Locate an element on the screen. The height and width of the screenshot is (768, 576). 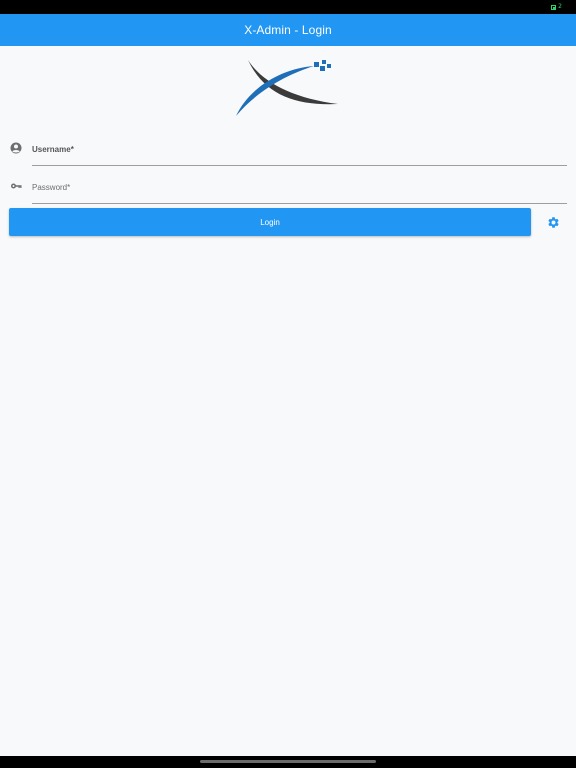
settings-button is located at coordinates (553, 222).